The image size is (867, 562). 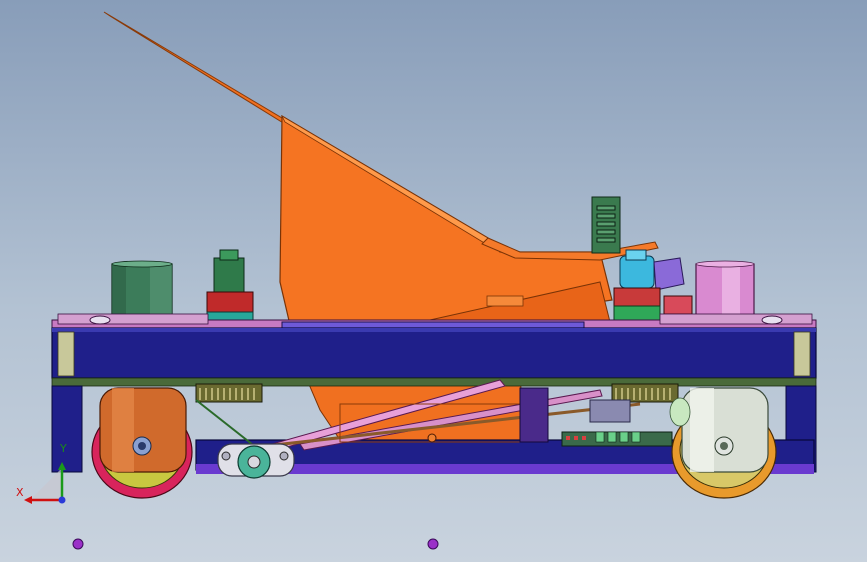 What do you see at coordinates (142, 443) in the screenshot?
I see `wheel-left` at bounding box center [142, 443].